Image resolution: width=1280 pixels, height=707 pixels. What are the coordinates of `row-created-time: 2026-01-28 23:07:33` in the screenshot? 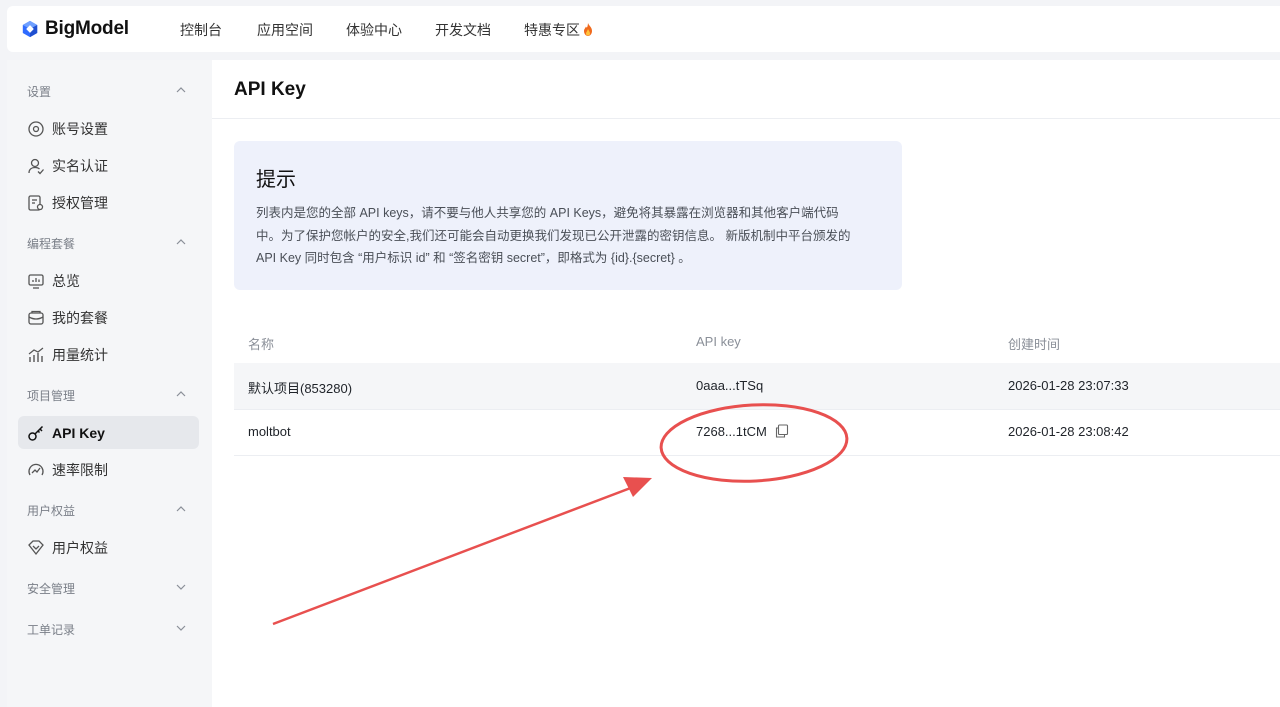 It's located at (1068, 385).